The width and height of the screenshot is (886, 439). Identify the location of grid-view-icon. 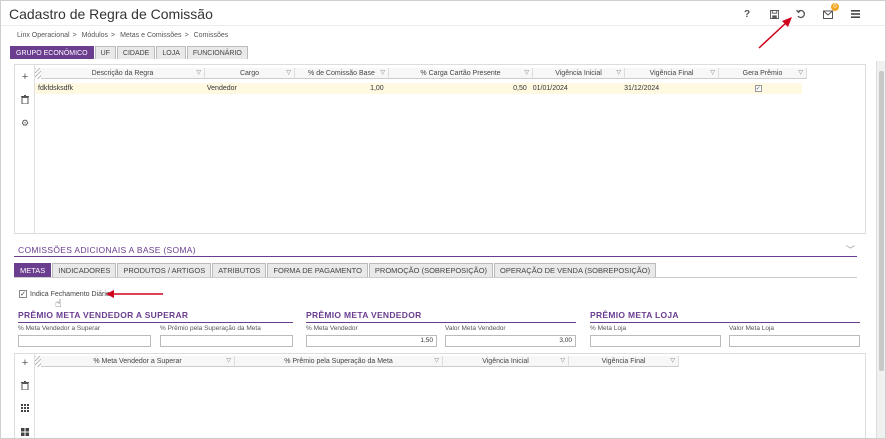
(25, 409).